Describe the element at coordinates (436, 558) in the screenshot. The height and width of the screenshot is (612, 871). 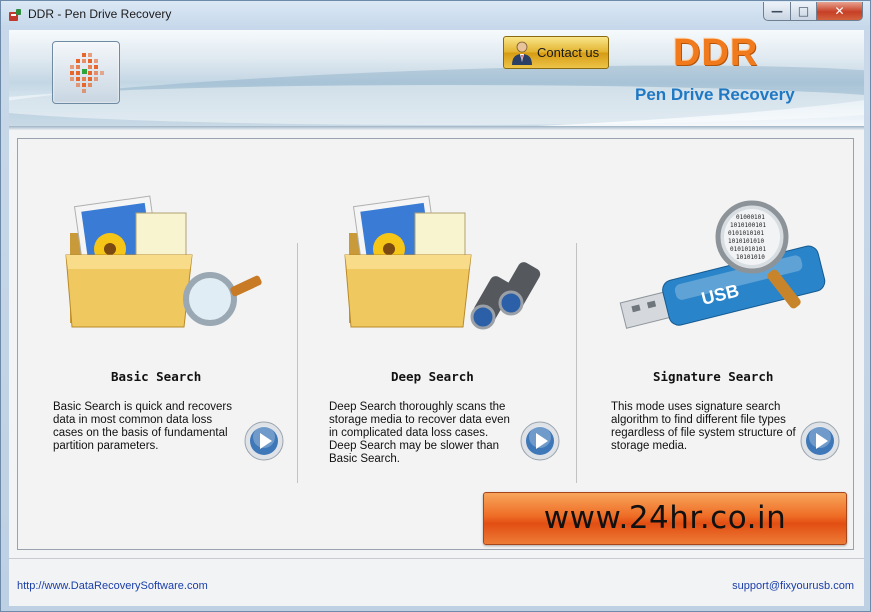
I see `footer-separator` at that location.